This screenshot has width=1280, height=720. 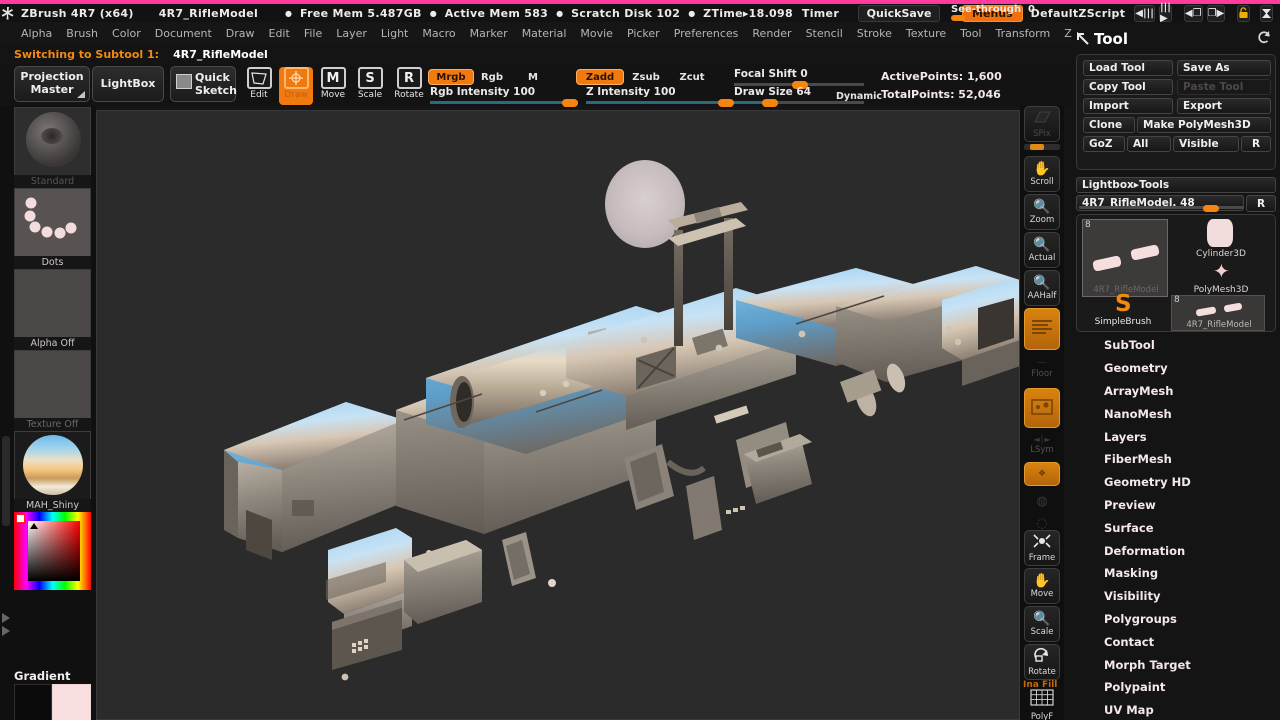 What do you see at coordinates (1176, 413) in the screenshot?
I see `tool-submenu-nanomesh: NanoMesh` at bounding box center [1176, 413].